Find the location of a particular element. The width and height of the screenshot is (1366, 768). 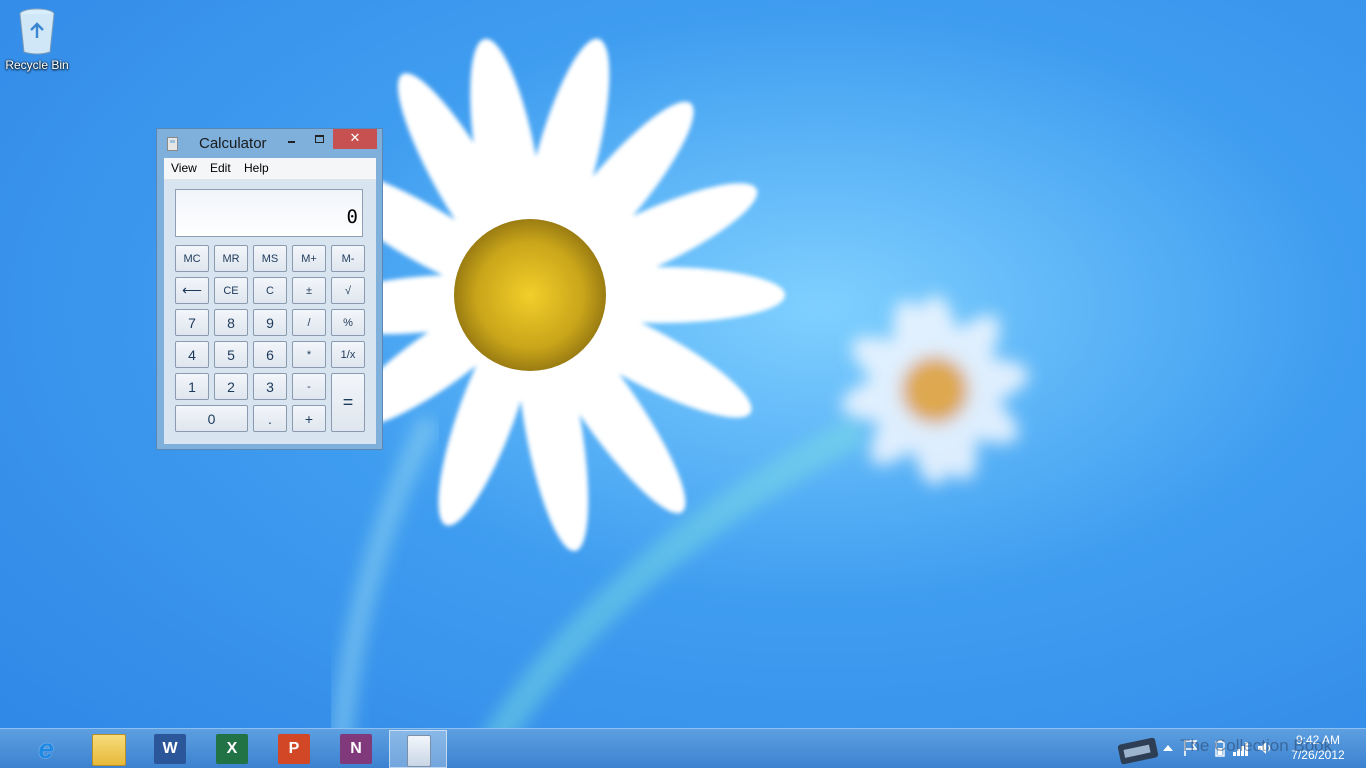

onenote-icon: N is located at coordinates (356, 749).